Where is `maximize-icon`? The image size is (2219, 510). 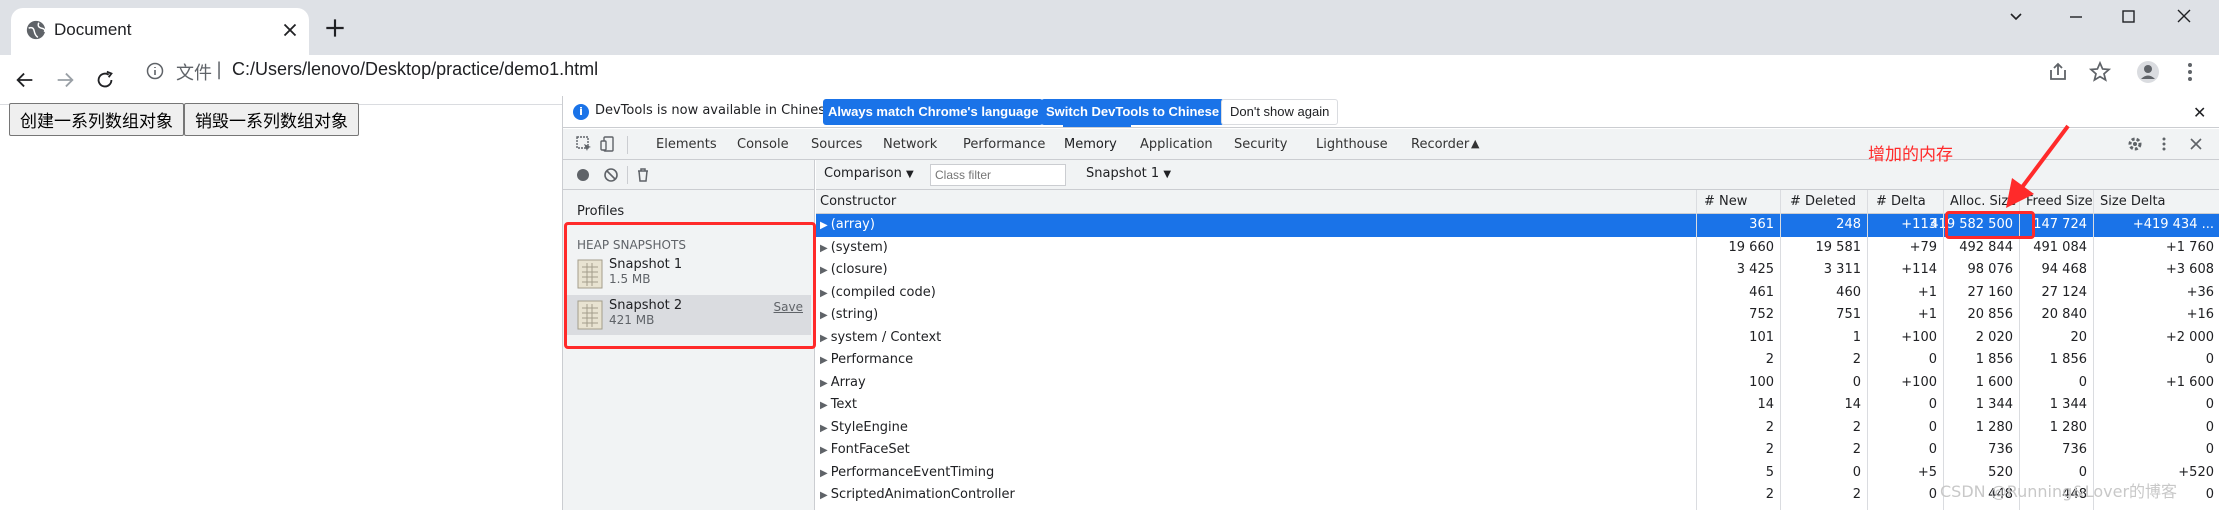 maximize-icon is located at coordinates (2128, 17).